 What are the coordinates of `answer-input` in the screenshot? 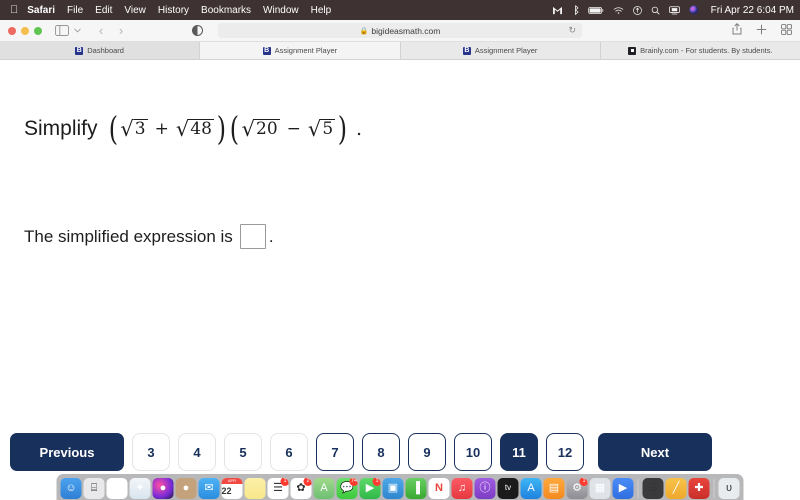 It's located at (252, 236).